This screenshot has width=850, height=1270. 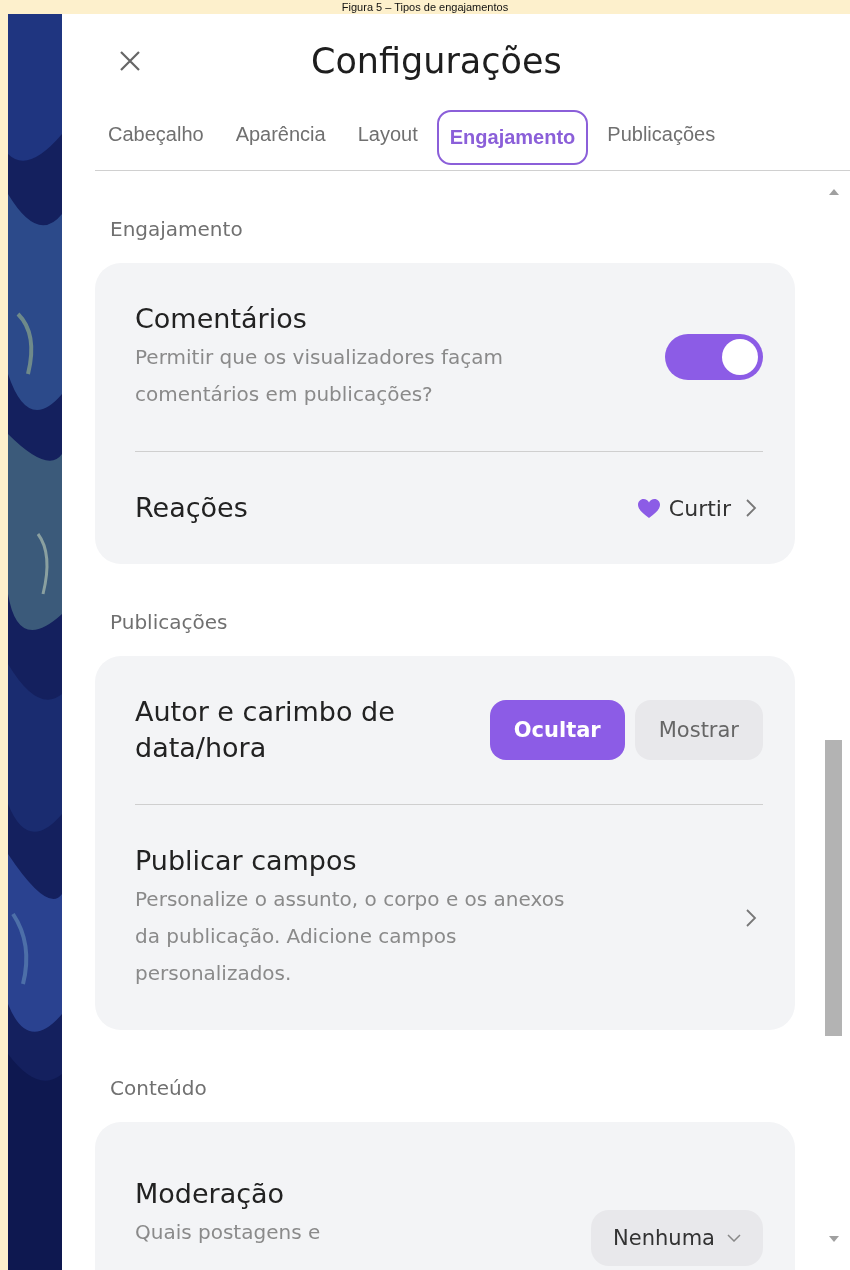 What do you see at coordinates (159, 1088) in the screenshot?
I see `section-heading: Conteúdo` at bounding box center [159, 1088].